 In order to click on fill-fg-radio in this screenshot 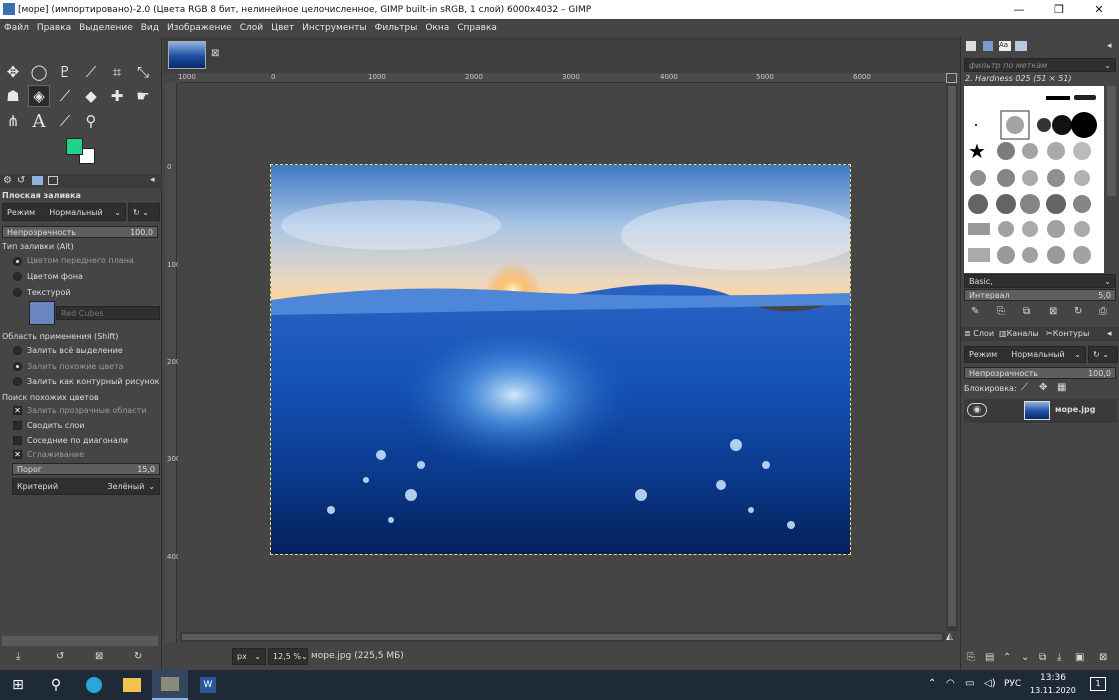, I will do `click(17, 261)`.